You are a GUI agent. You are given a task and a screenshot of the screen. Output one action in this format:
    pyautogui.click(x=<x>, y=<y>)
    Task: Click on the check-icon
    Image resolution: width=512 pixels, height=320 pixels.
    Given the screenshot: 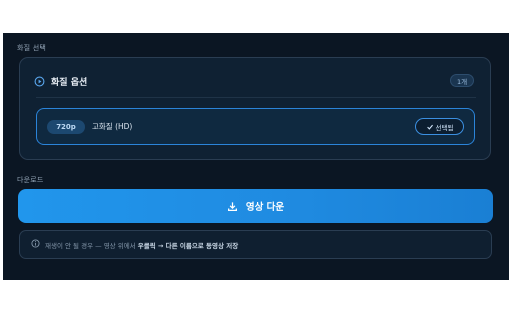 What is the action you would take?
    pyautogui.click(x=429, y=127)
    